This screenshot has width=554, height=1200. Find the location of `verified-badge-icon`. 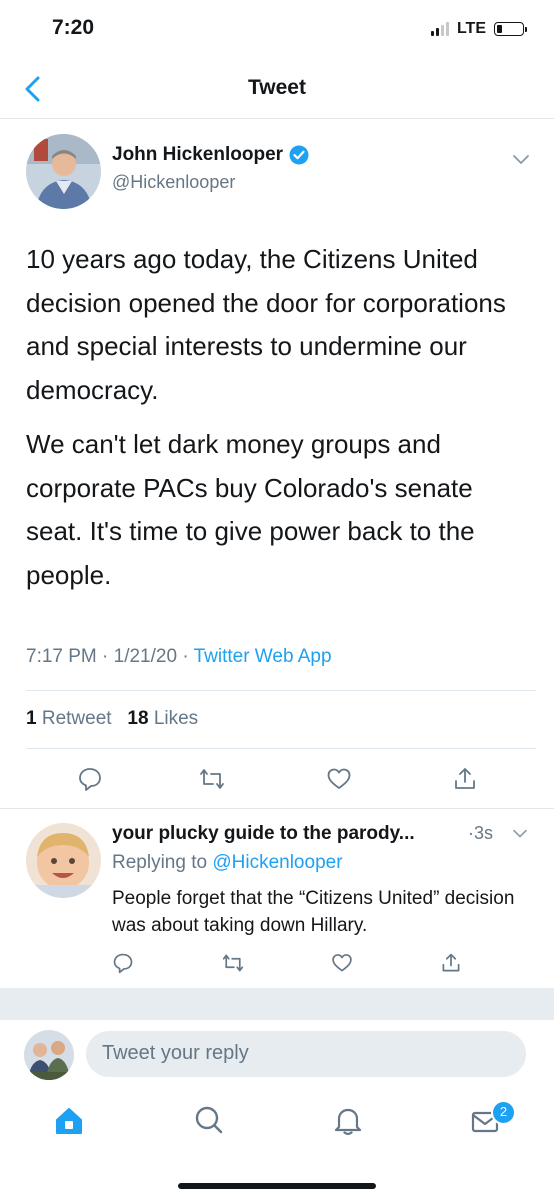

verified-badge-icon is located at coordinates (299, 155).